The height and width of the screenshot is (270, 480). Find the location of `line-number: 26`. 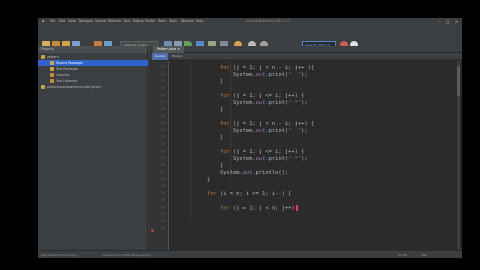

line-number: 26 is located at coordinates (162, 165).